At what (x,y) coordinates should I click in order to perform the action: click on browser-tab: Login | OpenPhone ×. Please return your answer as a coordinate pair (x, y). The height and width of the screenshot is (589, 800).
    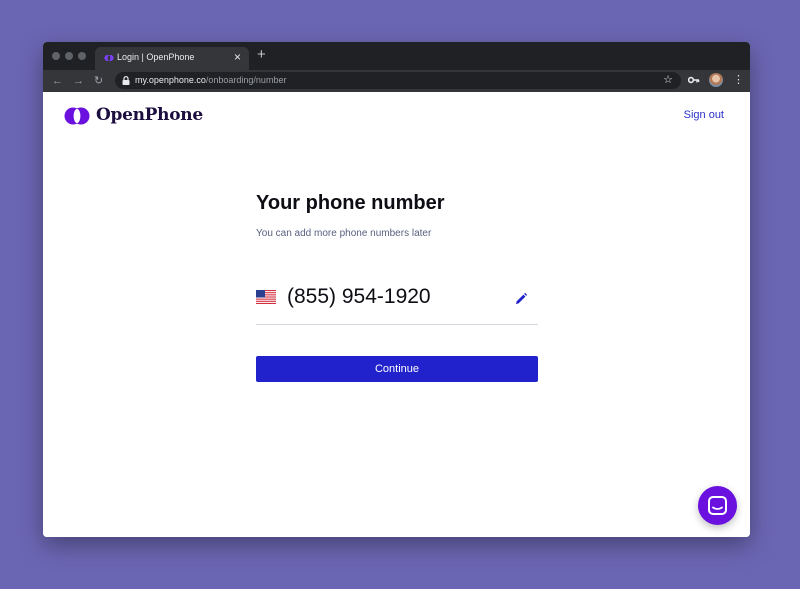
    Looking at the image, I should click on (172, 58).